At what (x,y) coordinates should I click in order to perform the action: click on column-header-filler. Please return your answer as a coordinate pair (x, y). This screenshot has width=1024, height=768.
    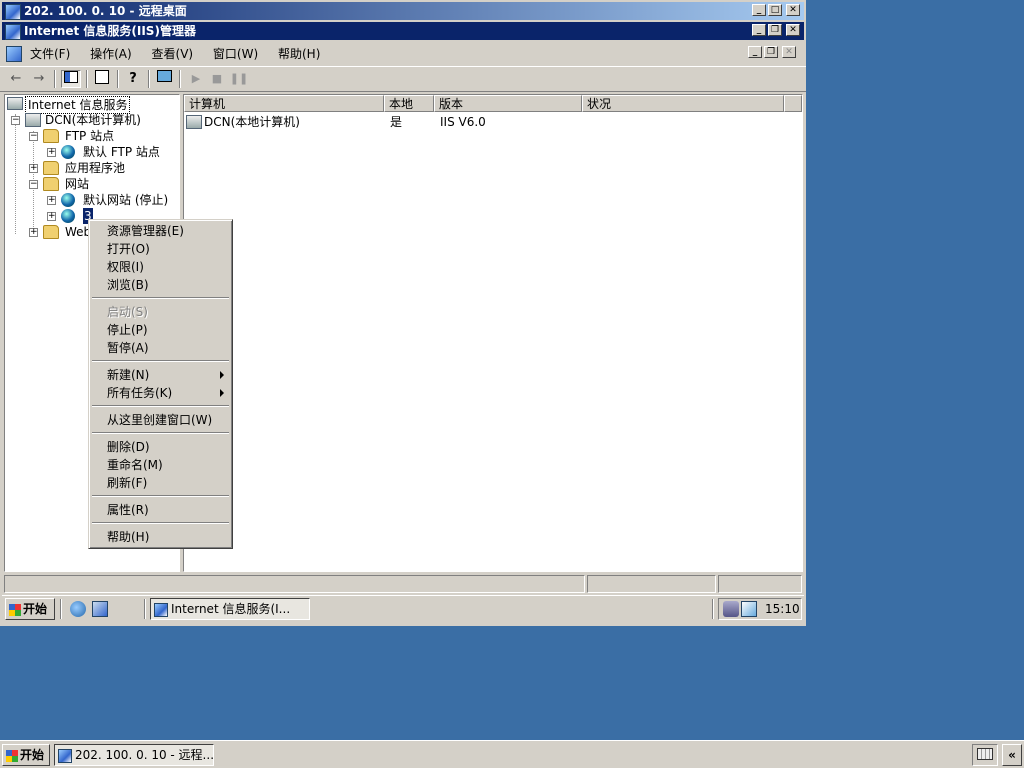
    Looking at the image, I should click on (793, 103).